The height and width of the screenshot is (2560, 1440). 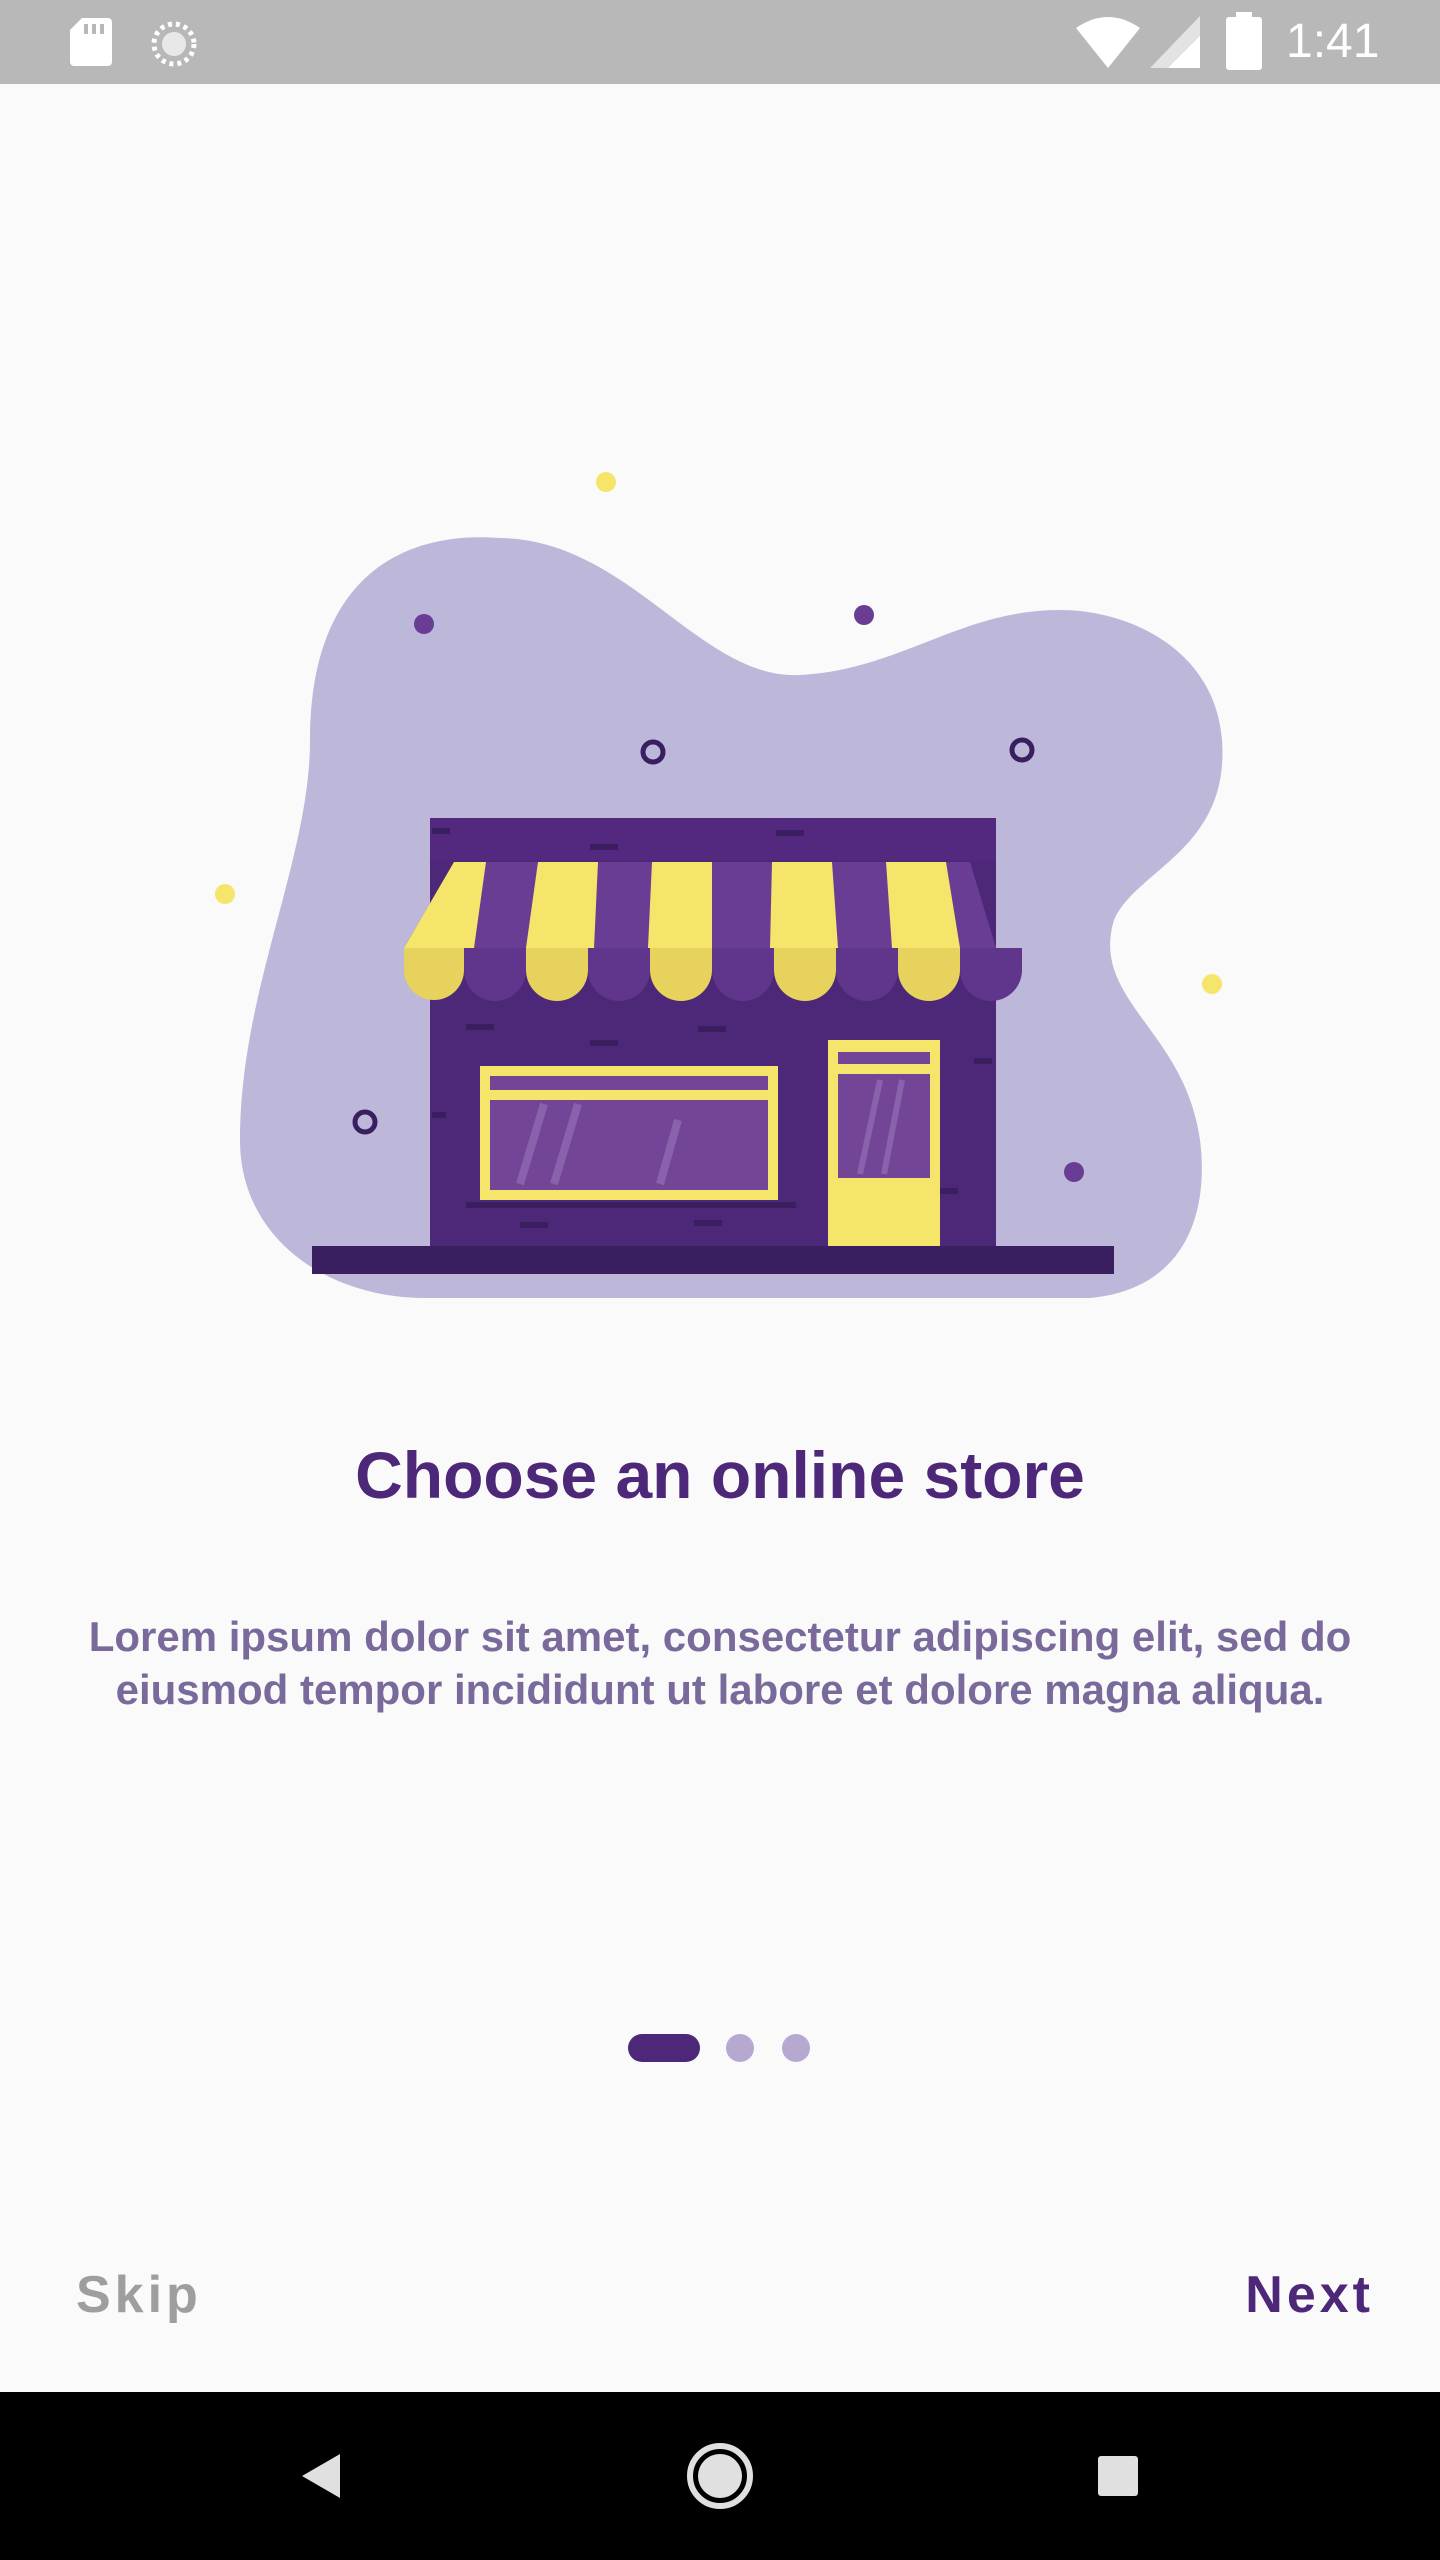 What do you see at coordinates (713, 839) in the screenshot?
I see `building-top` at bounding box center [713, 839].